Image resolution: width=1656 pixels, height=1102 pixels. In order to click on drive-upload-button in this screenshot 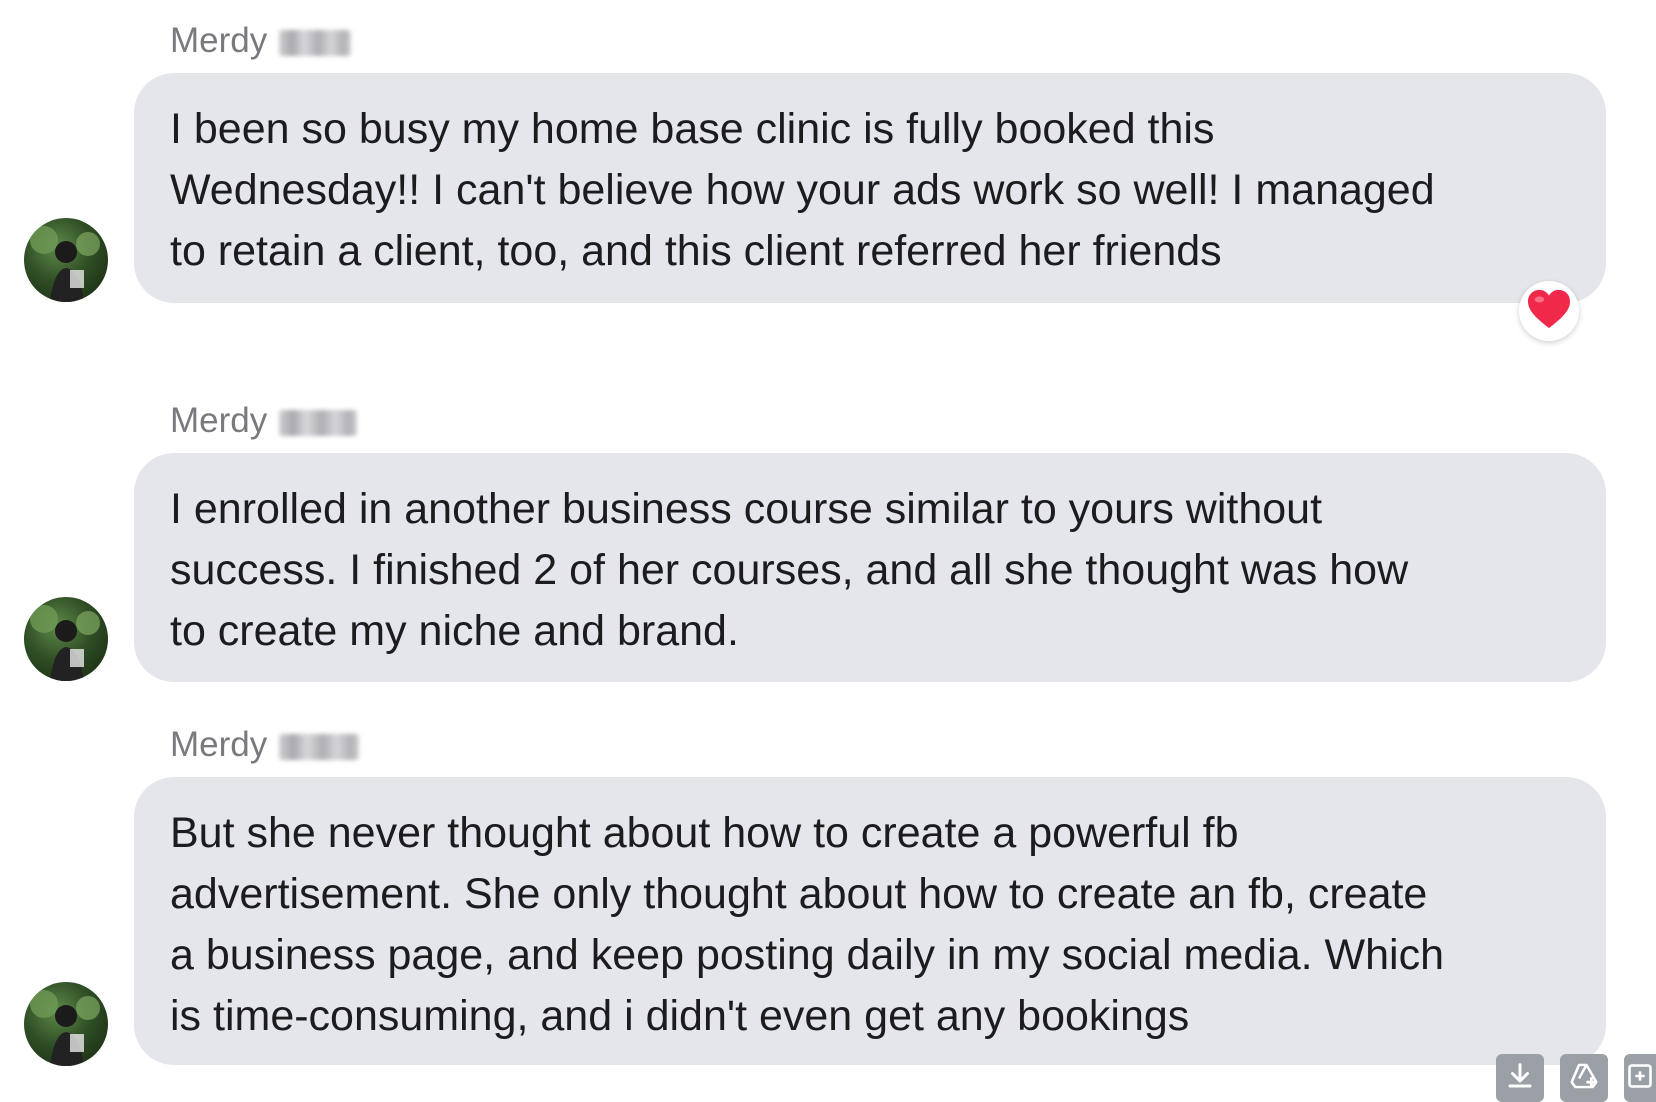, I will do `click(1584, 1078)`.